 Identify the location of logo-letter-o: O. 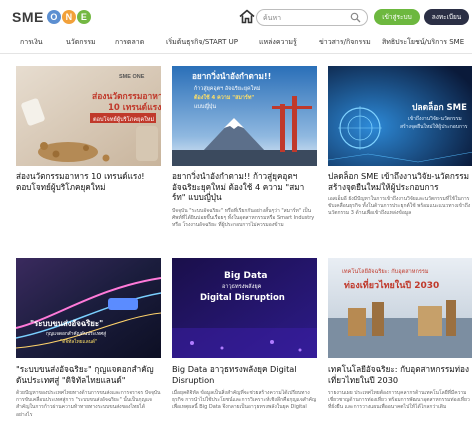
(53, 17).